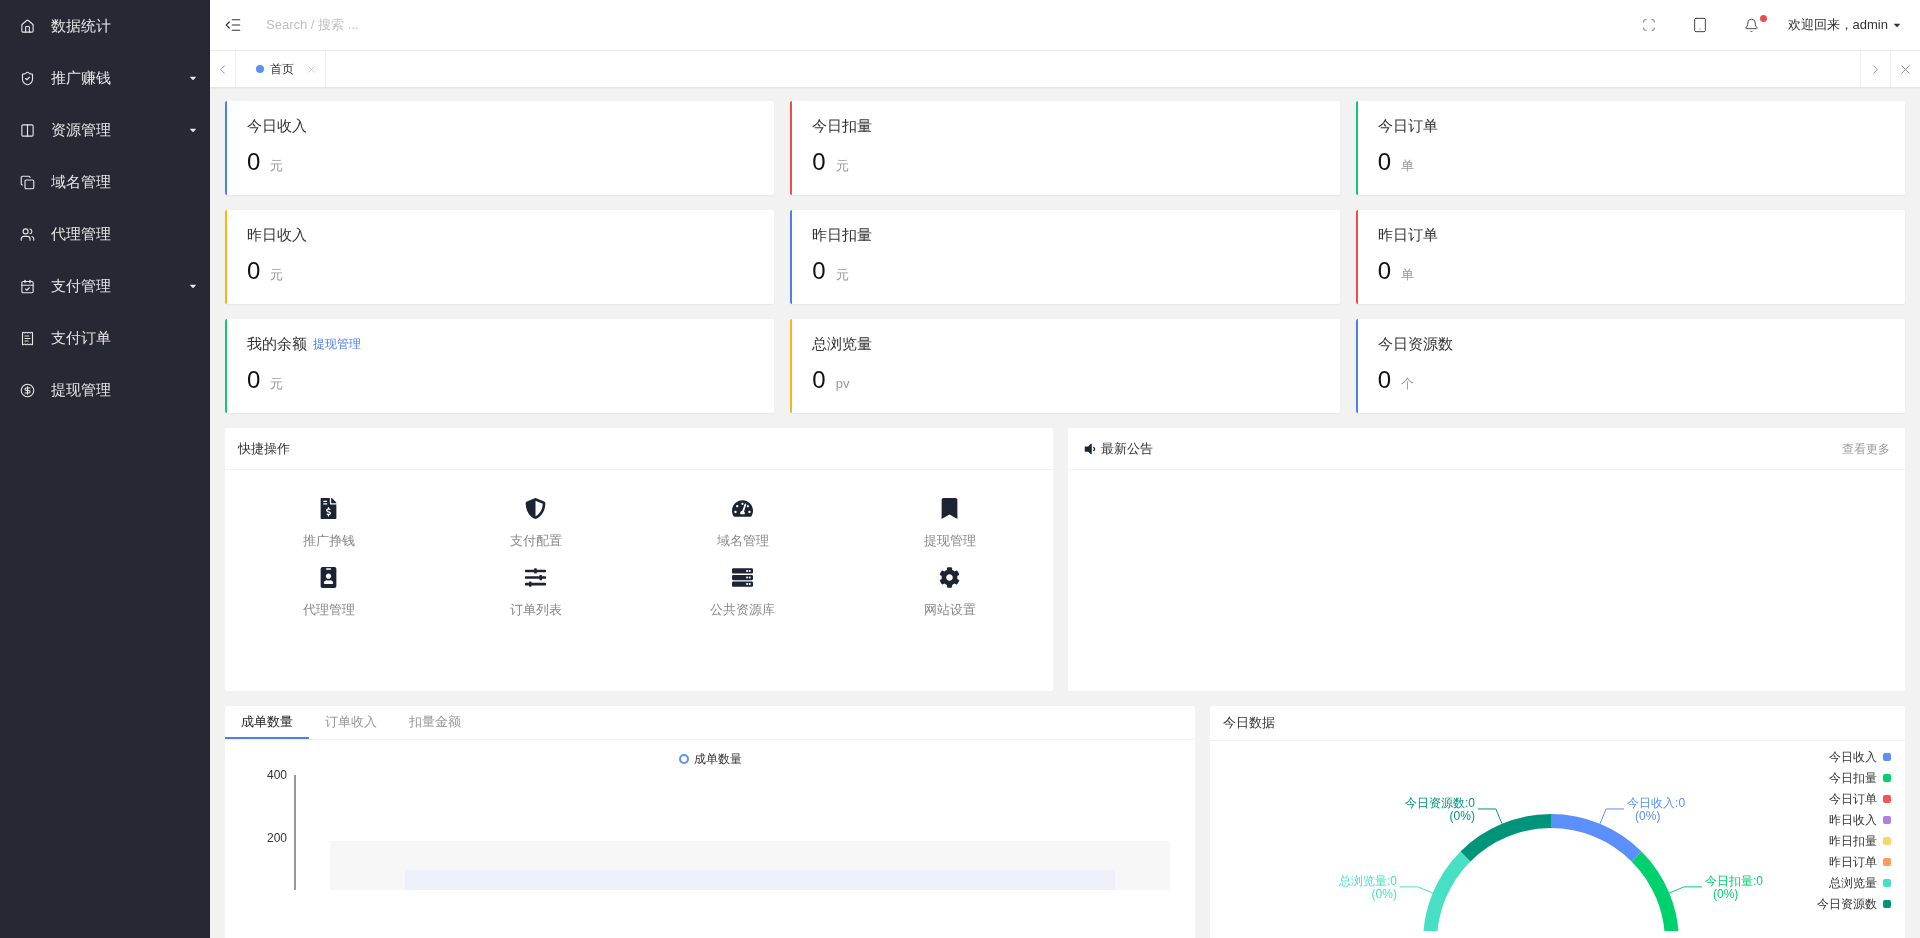  What do you see at coordinates (742, 592) in the screenshot?
I see `quick-action: 公共资源库` at bounding box center [742, 592].